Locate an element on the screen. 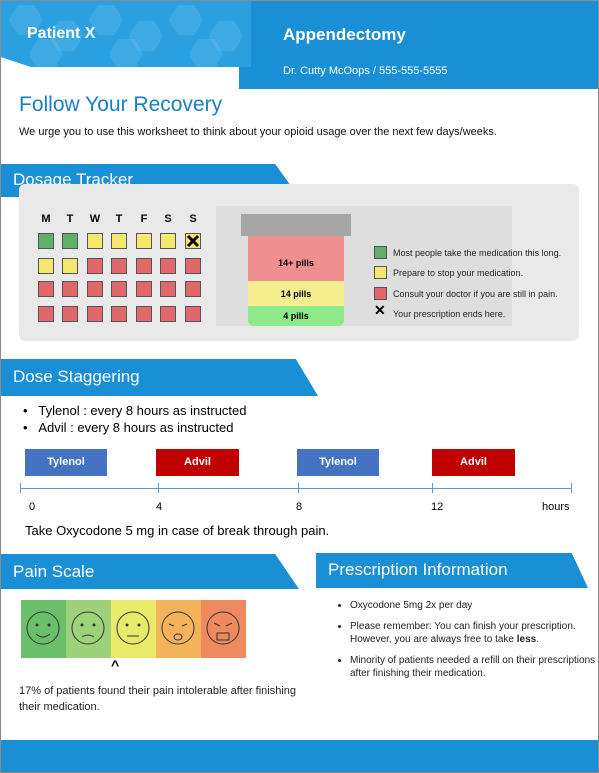 This screenshot has width=599, height=773. pain-scale-faces is located at coordinates (134, 629).